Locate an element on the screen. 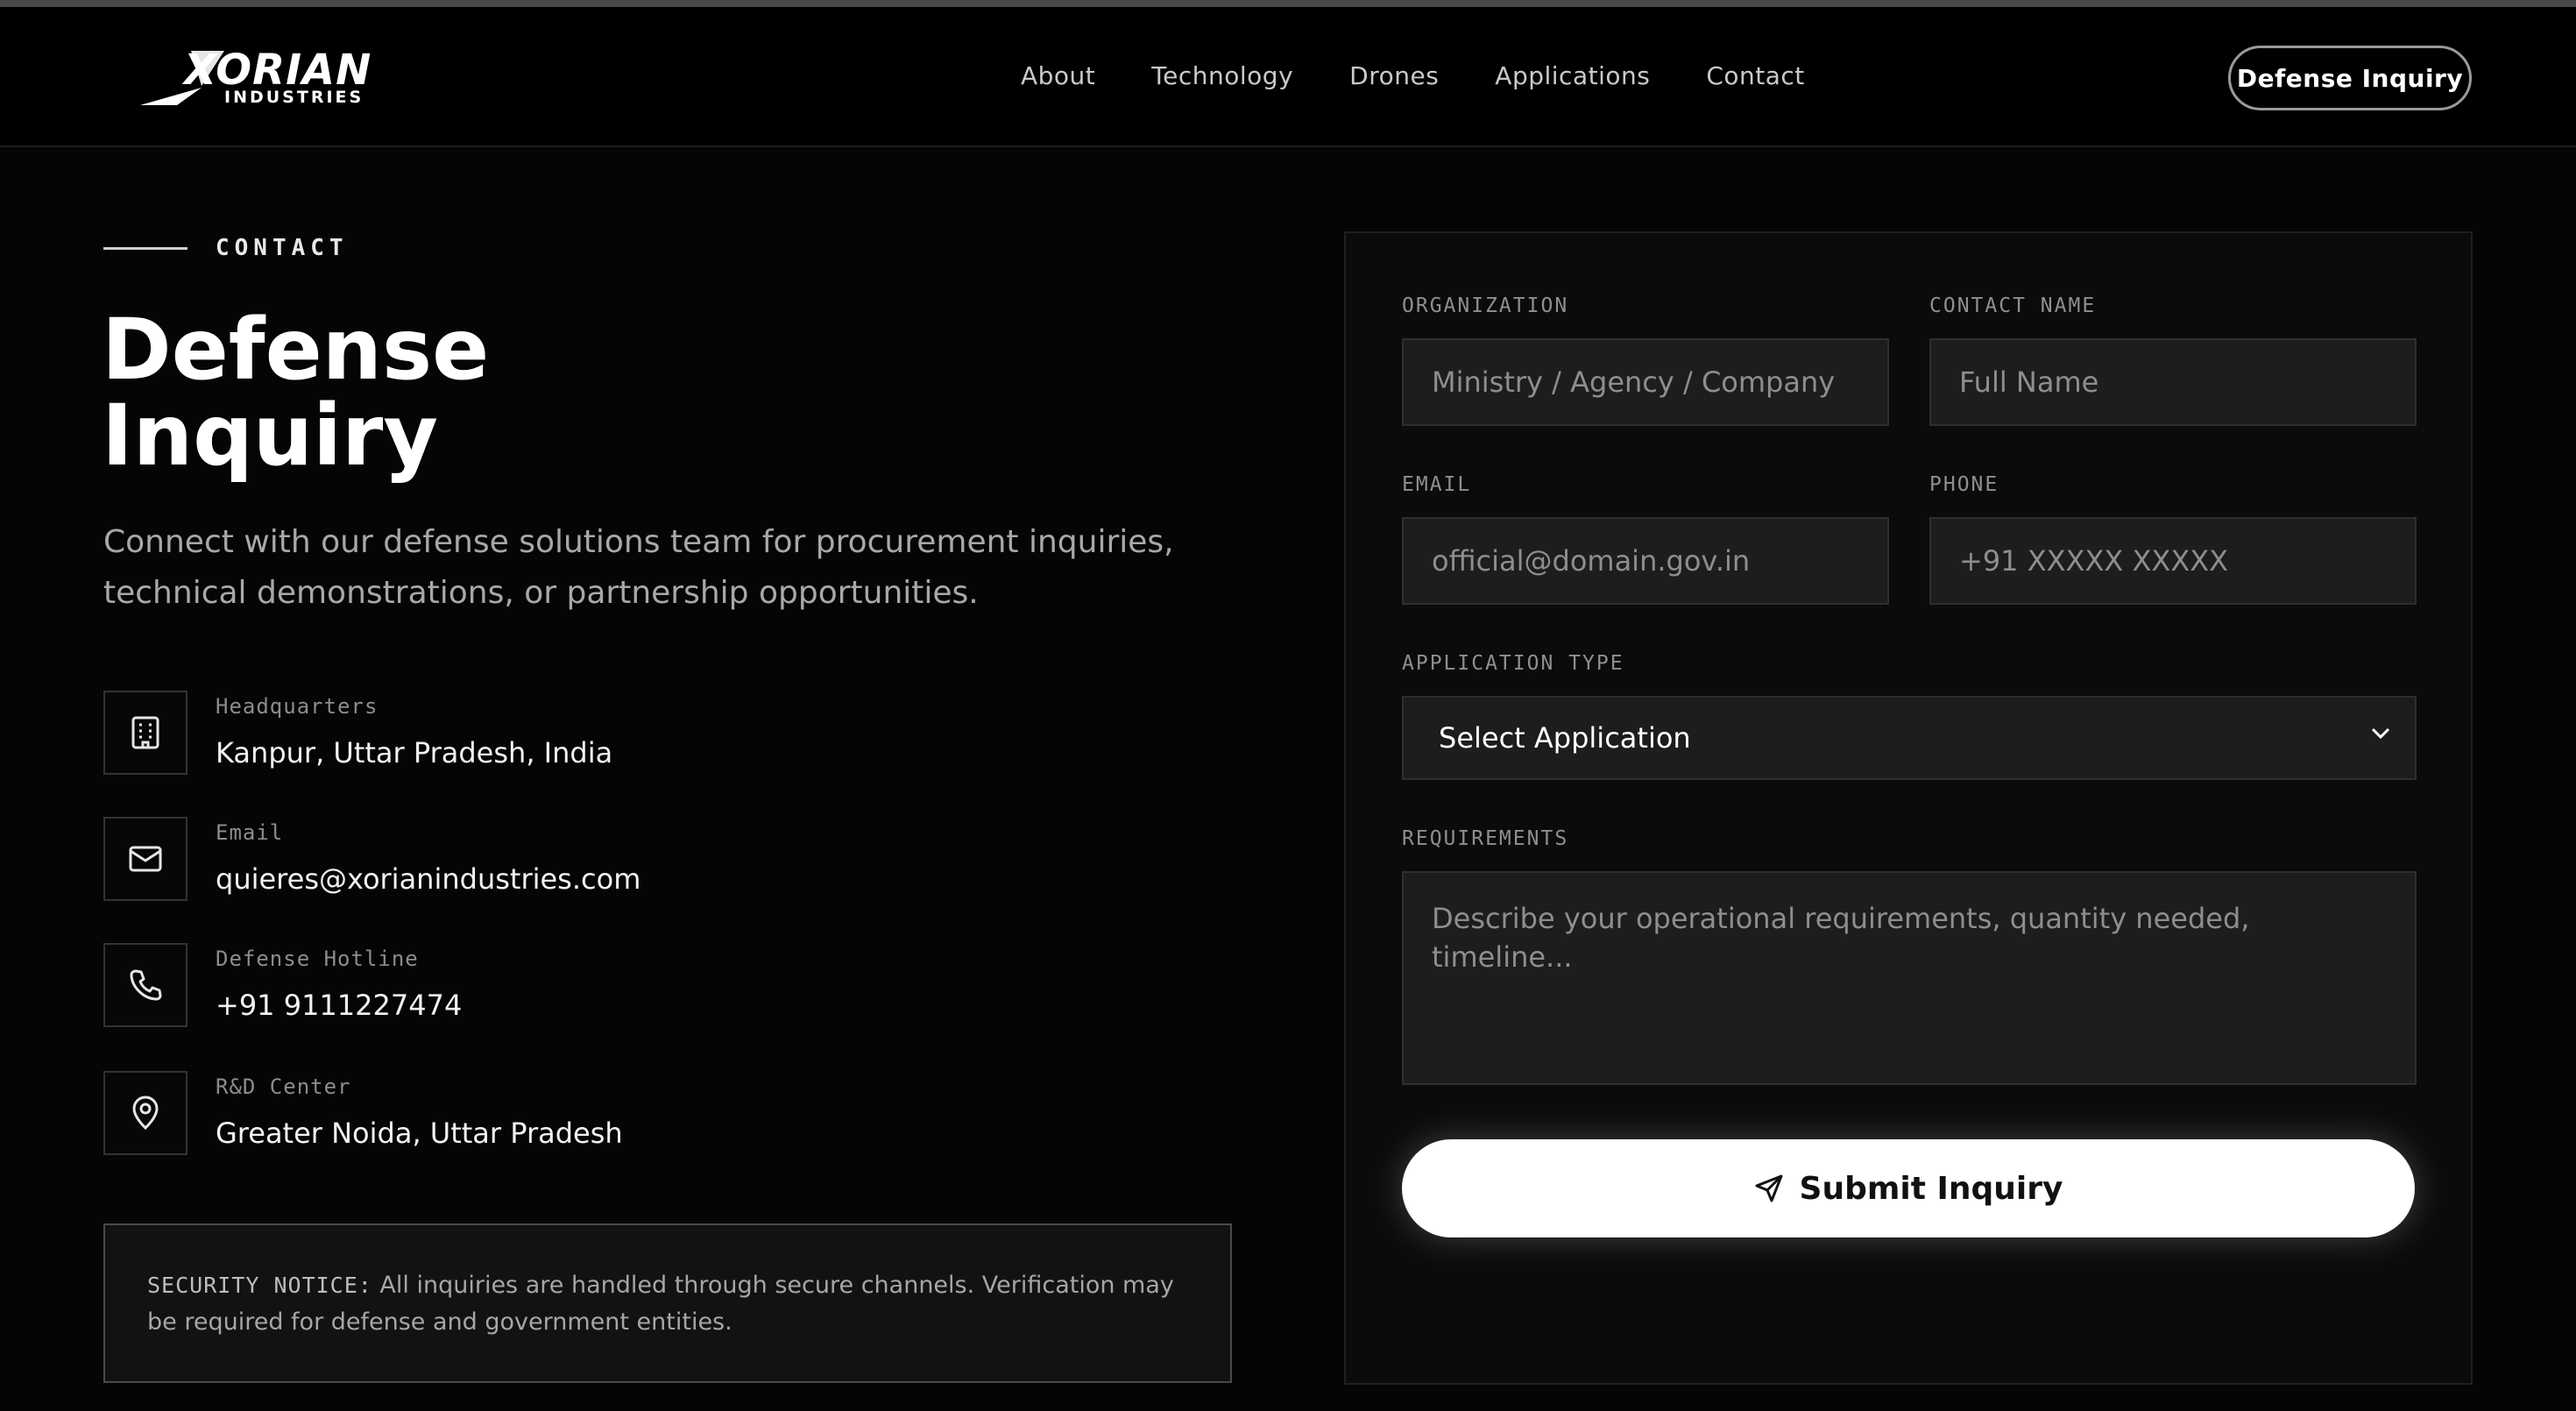 This screenshot has height=1411, width=2576. application-type-selected-value: Select Application is located at coordinates (1565, 738).